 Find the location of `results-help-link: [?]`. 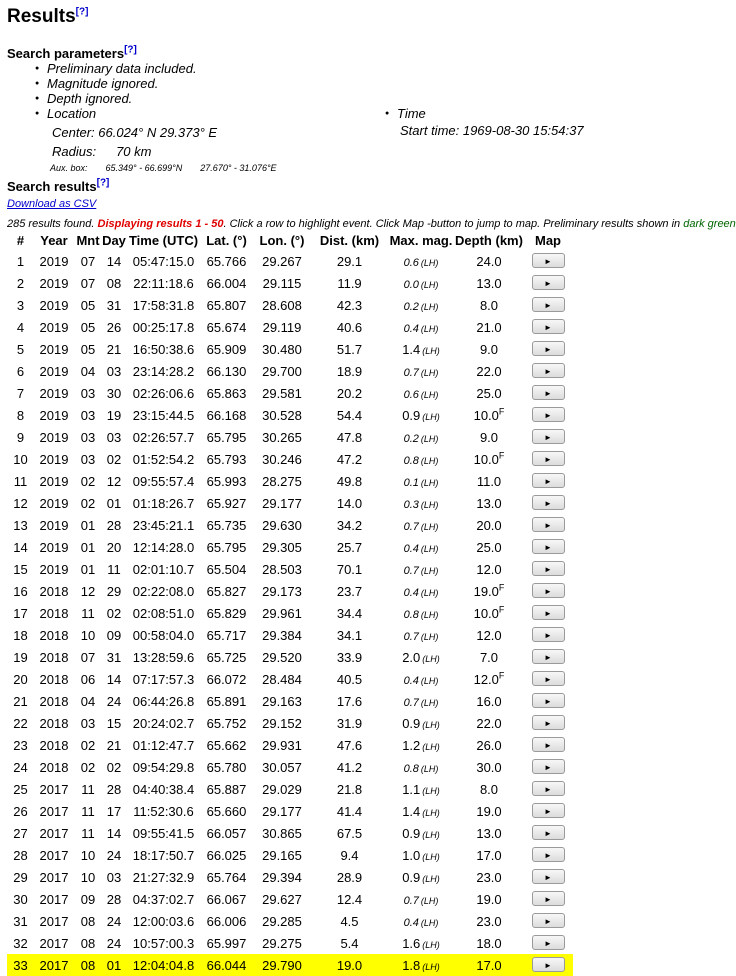

results-help-link: [?] is located at coordinates (82, 12).